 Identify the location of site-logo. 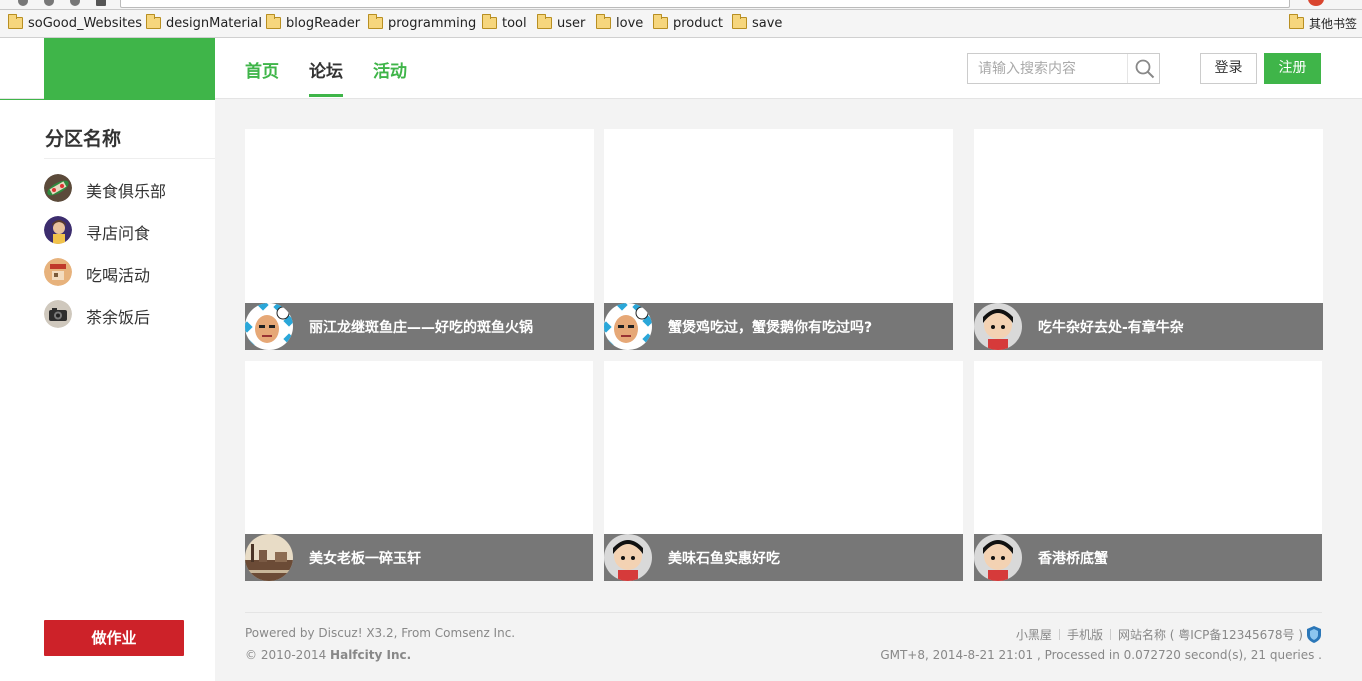
(129, 69).